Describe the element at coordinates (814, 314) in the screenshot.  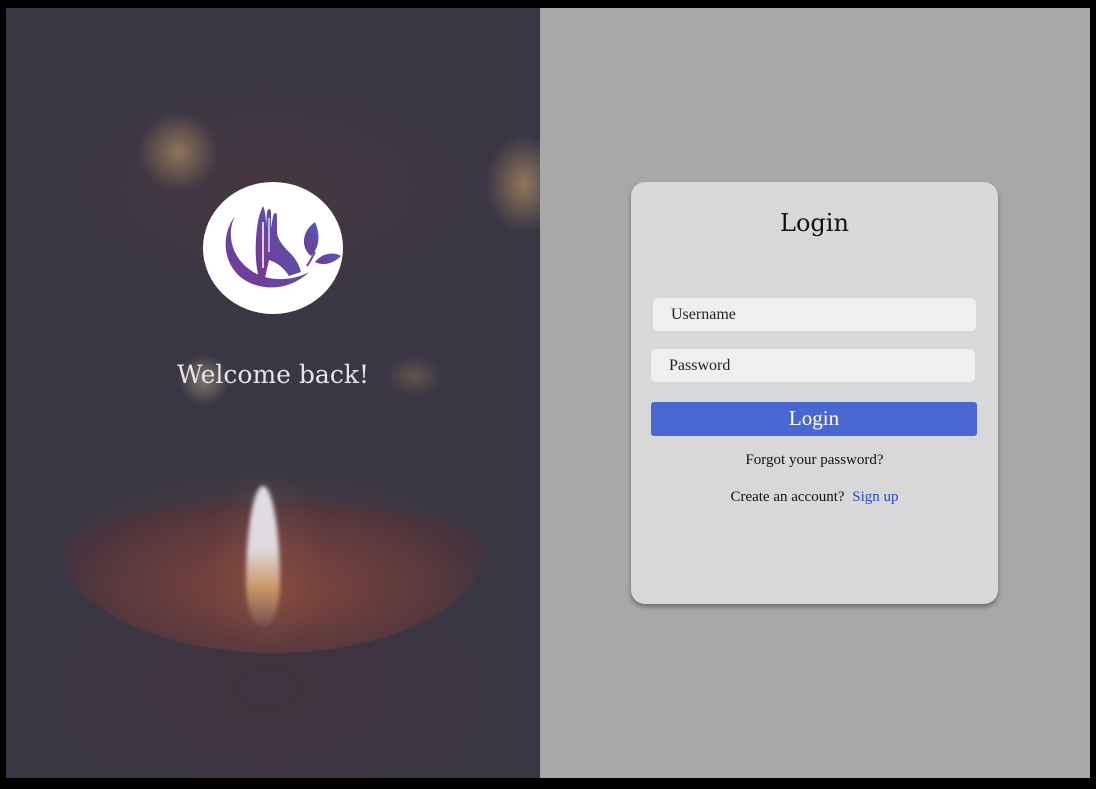
I see `username-input: Username` at that location.